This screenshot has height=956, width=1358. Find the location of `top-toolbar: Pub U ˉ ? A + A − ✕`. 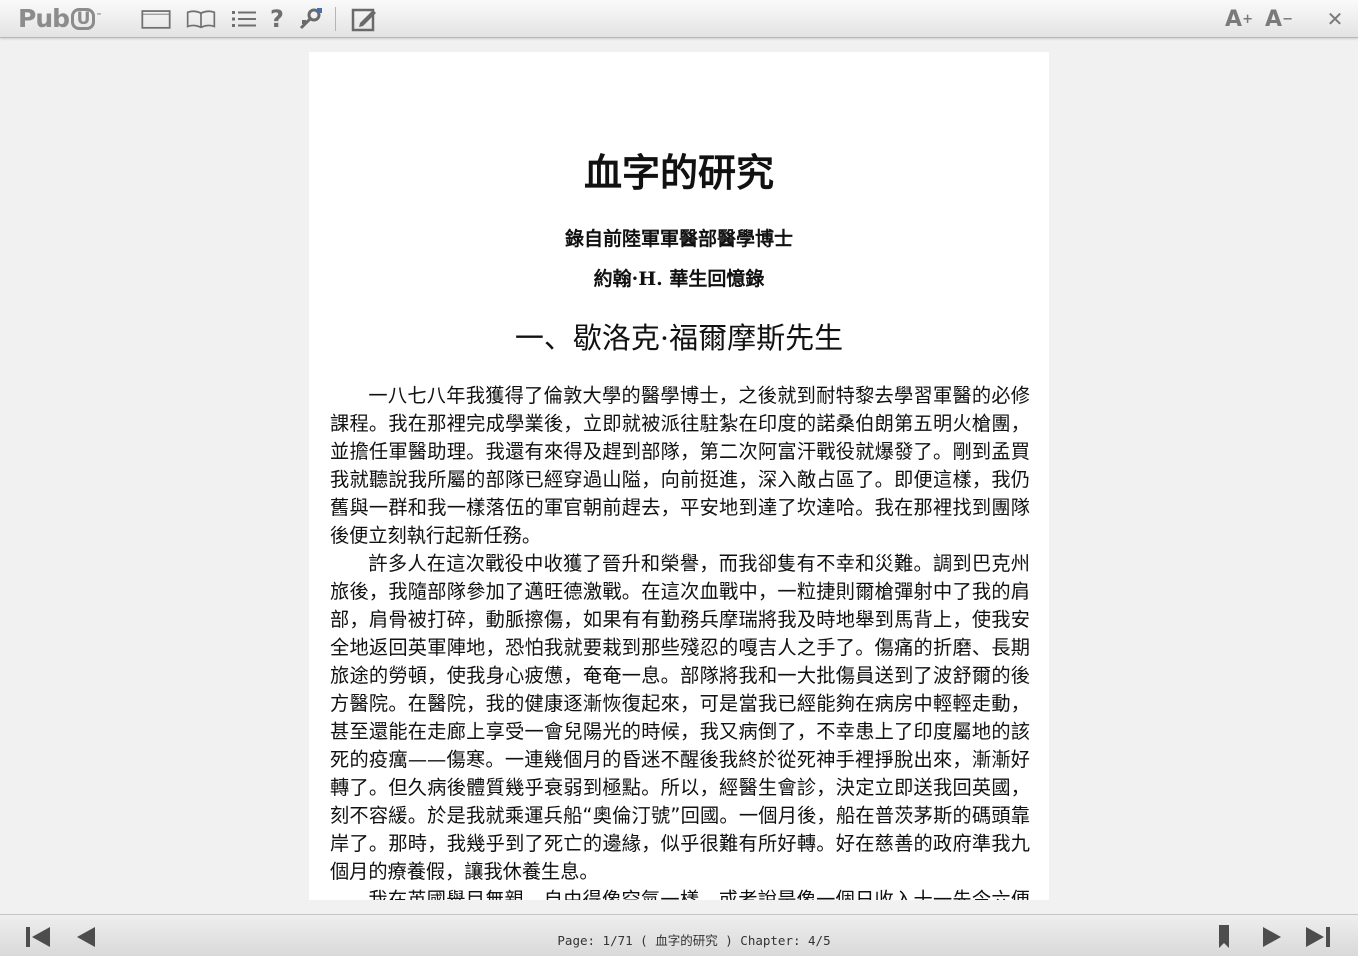

top-toolbar: Pub U ˉ ? A + A − ✕ is located at coordinates (679, 19).